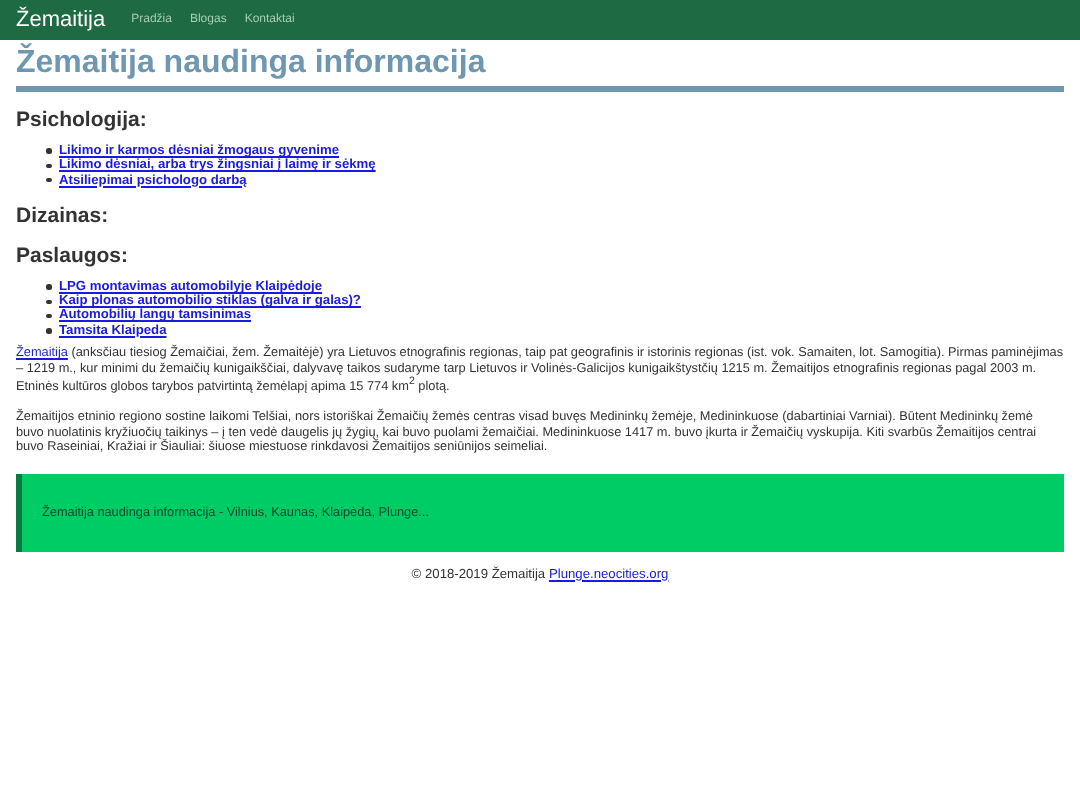 The image size is (1080, 810). What do you see at coordinates (61, 20) in the screenshot?
I see `brand-link: Žemaitija` at bounding box center [61, 20].